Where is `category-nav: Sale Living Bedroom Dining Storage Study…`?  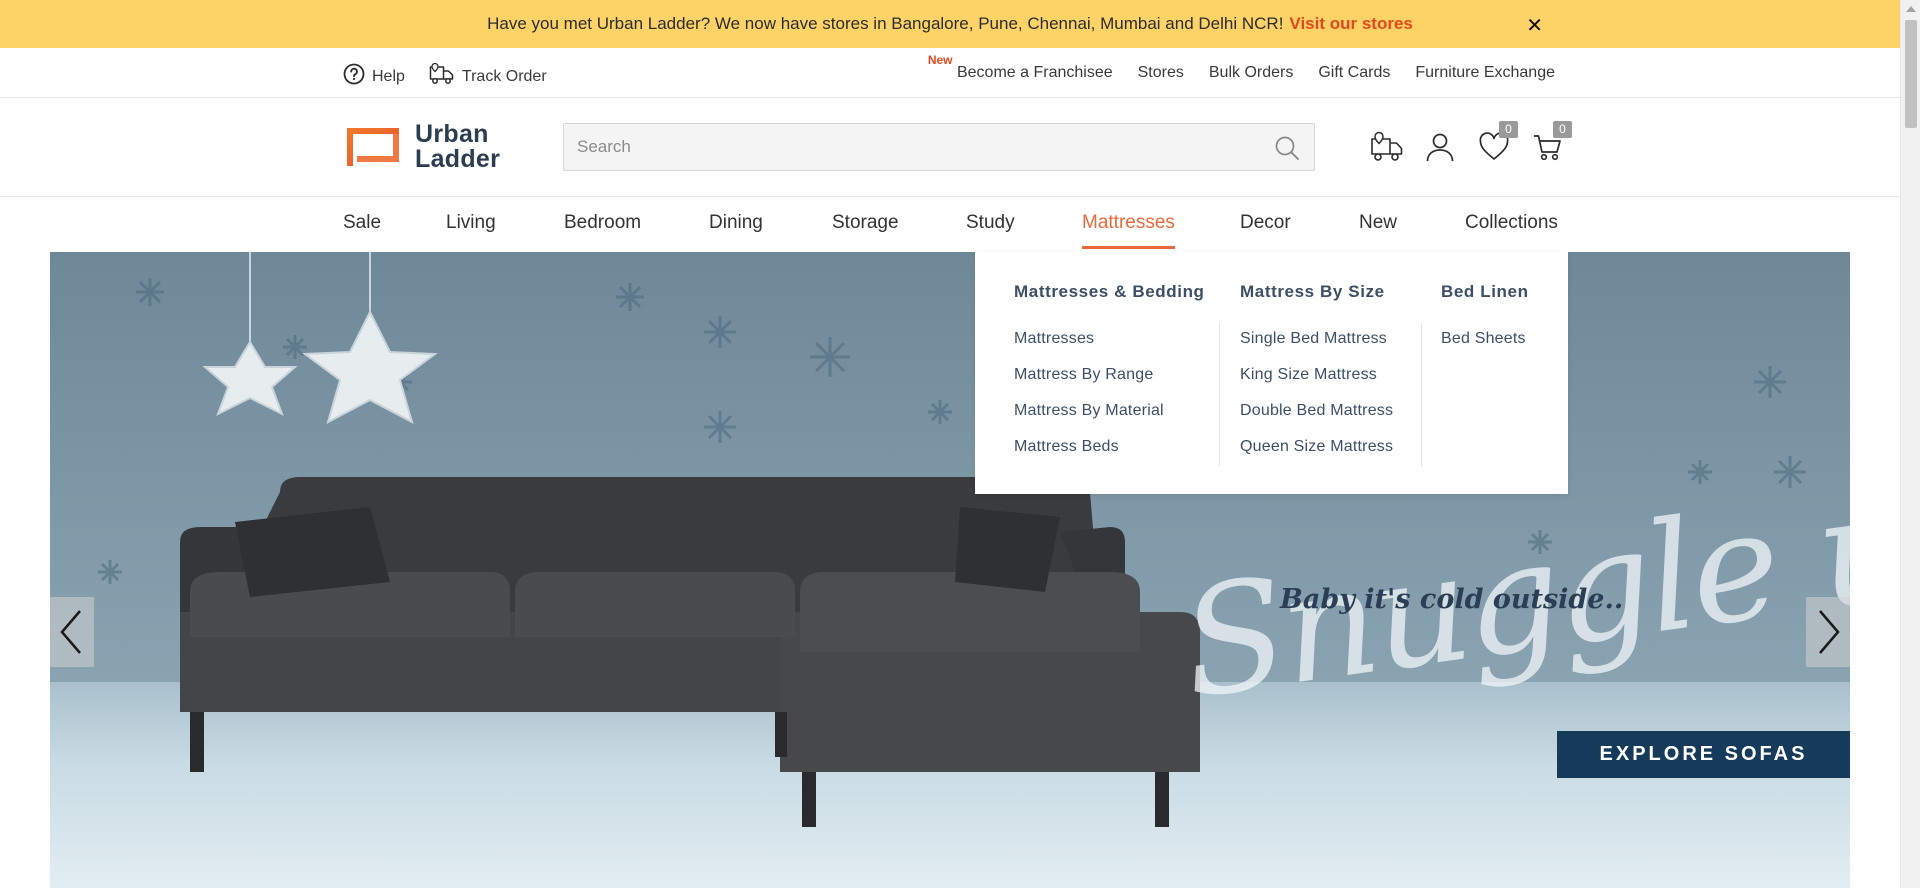 category-nav: Sale Living Bedroom Dining Storage Study… is located at coordinates (950, 224).